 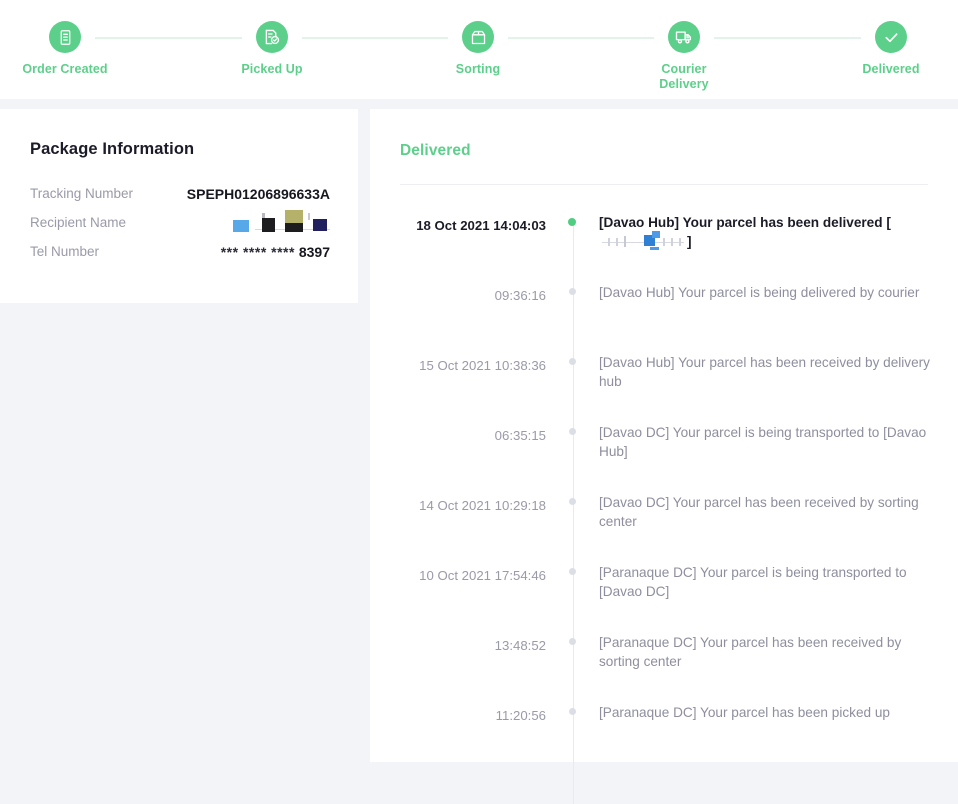 What do you see at coordinates (482, 365) in the screenshot?
I see `tracking-event-time: 15 Oct 2021 10:38:36` at bounding box center [482, 365].